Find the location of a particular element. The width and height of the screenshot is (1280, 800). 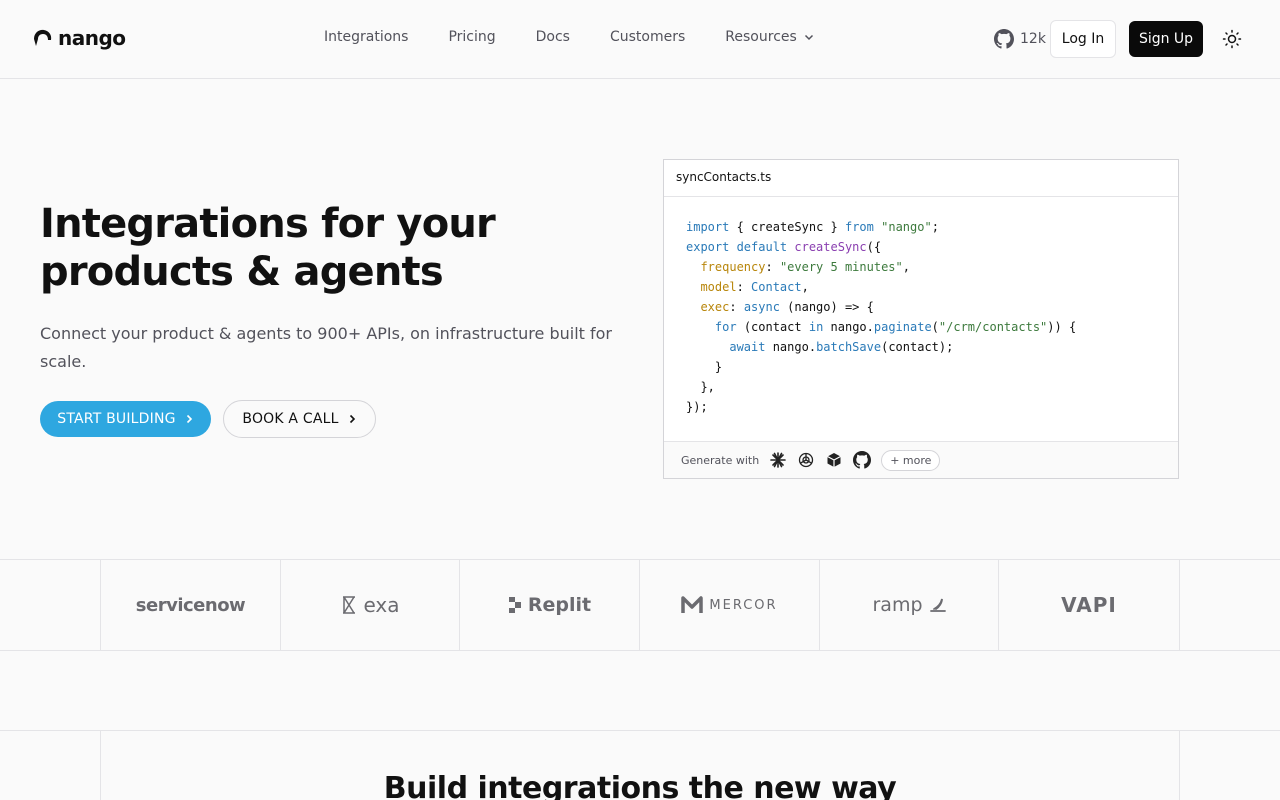

book-call-label: BOOK A CALL is located at coordinates (290, 419).